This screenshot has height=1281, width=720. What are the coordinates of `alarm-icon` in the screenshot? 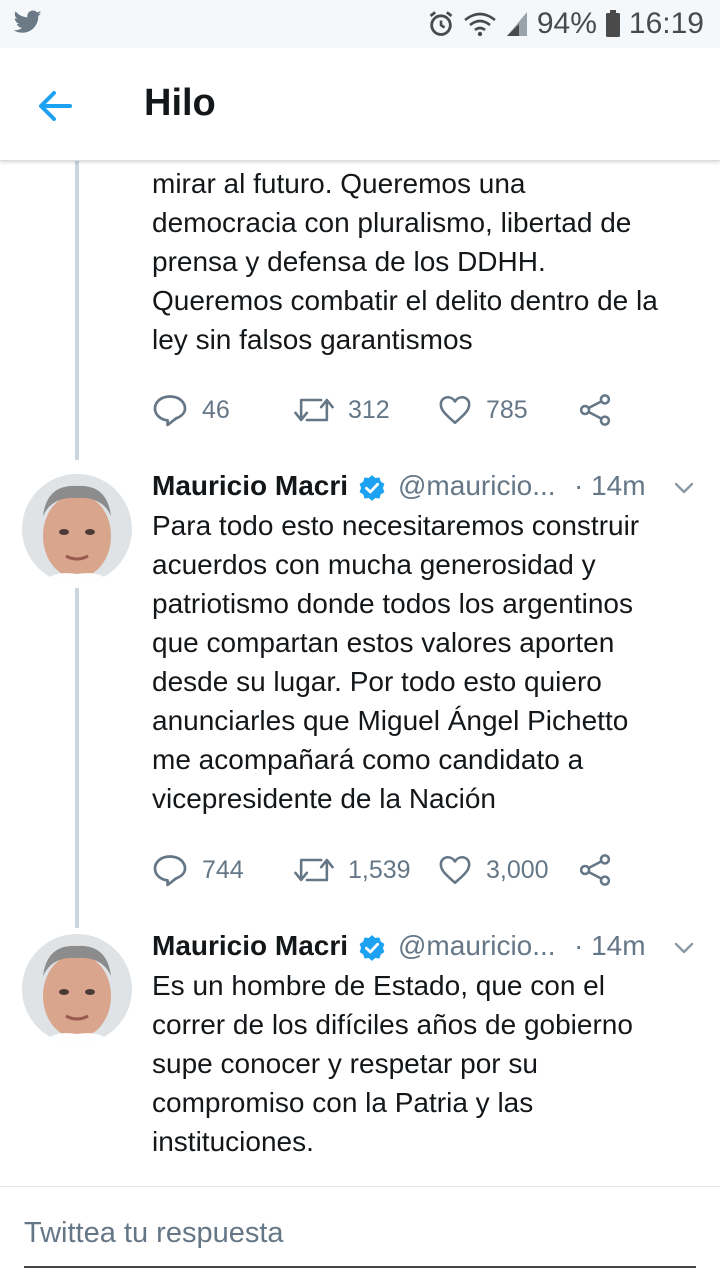 It's located at (441, 24).